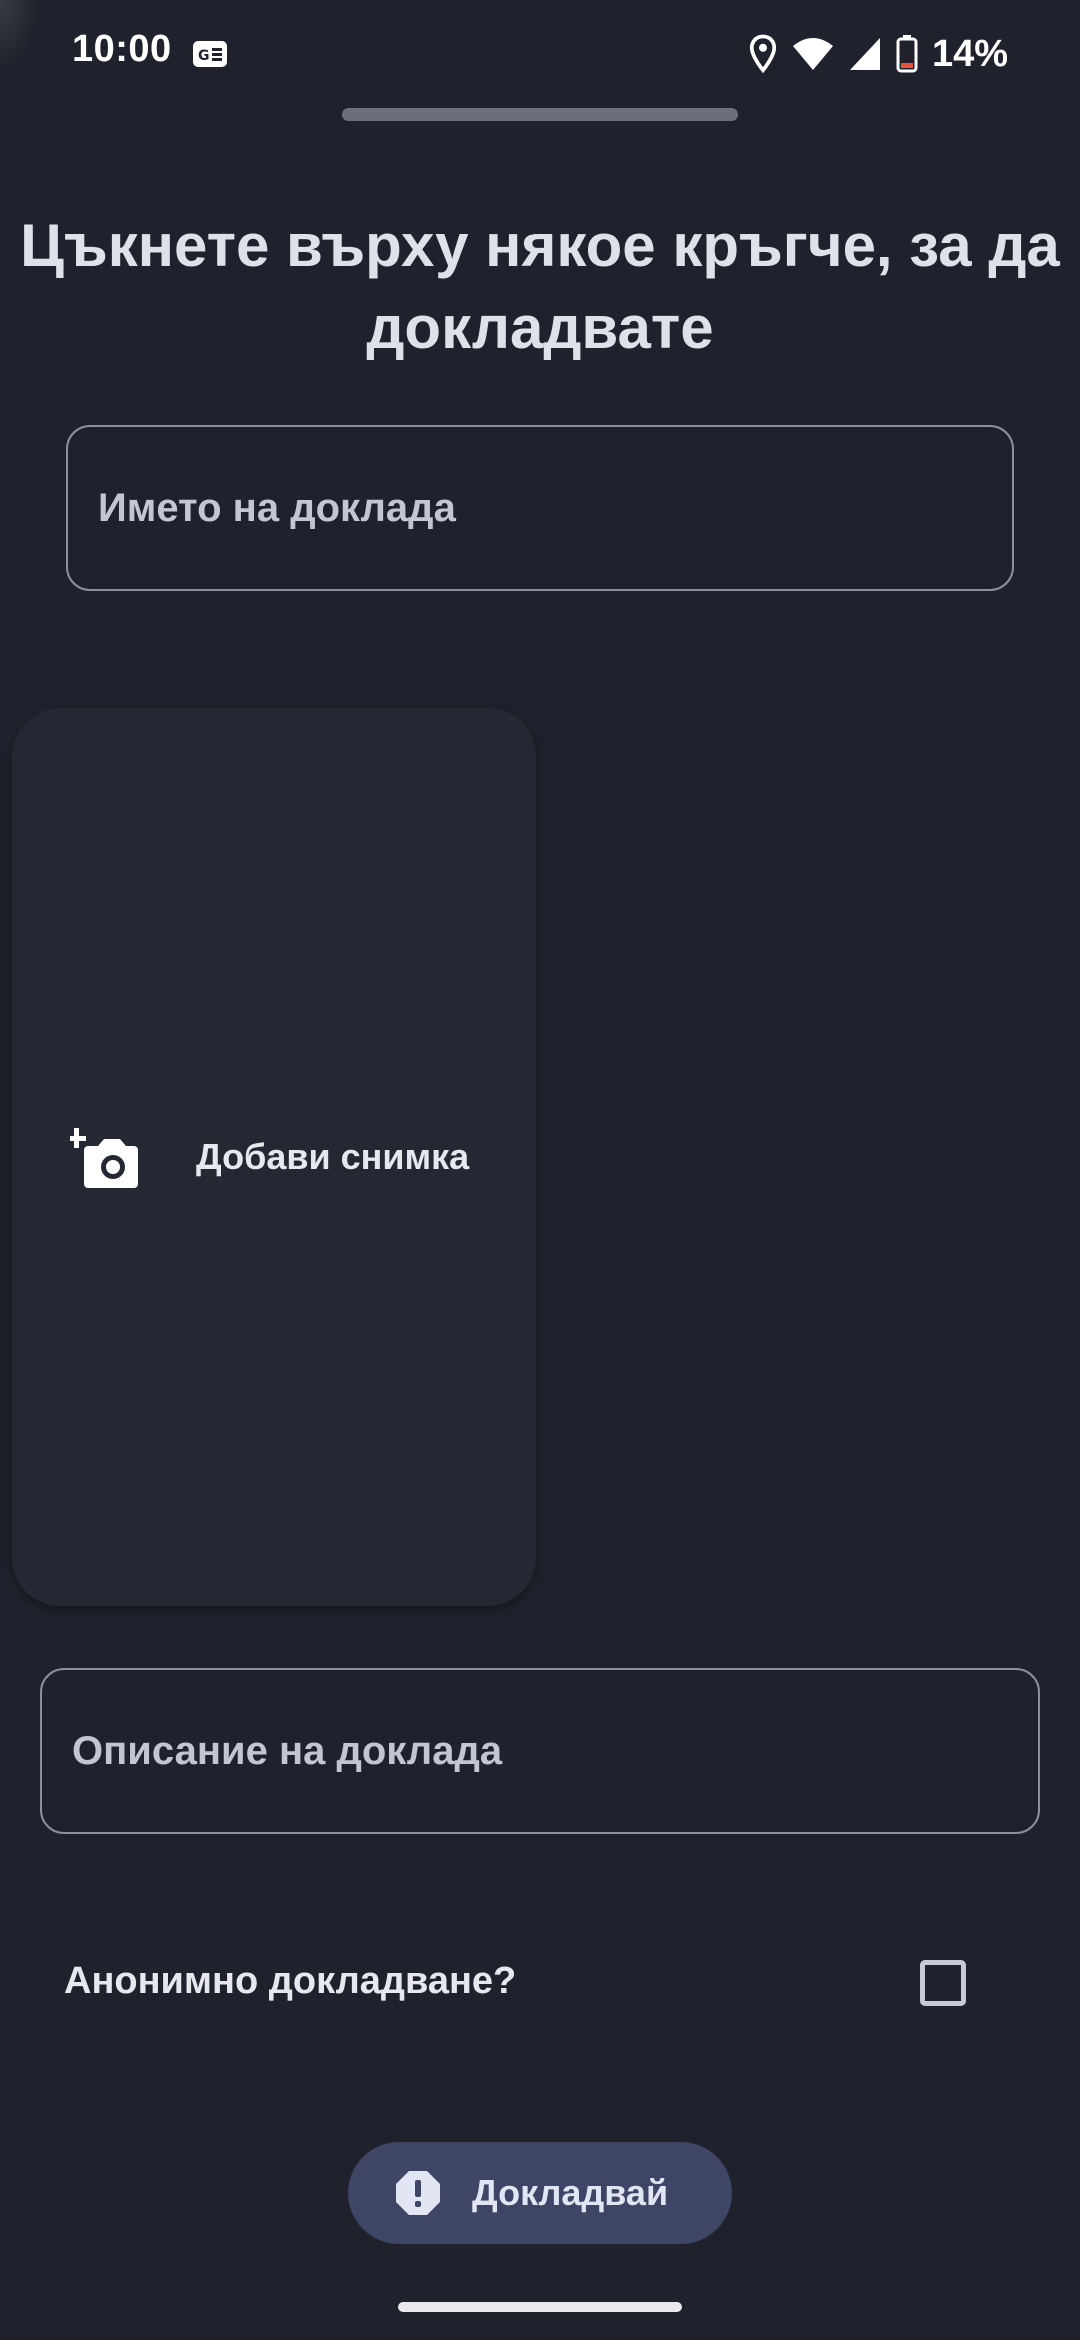 This screenshot has height=2340, width=1080. I want to click on anonymous-report-label: Анонимно докладване?, so click(290, 1981).